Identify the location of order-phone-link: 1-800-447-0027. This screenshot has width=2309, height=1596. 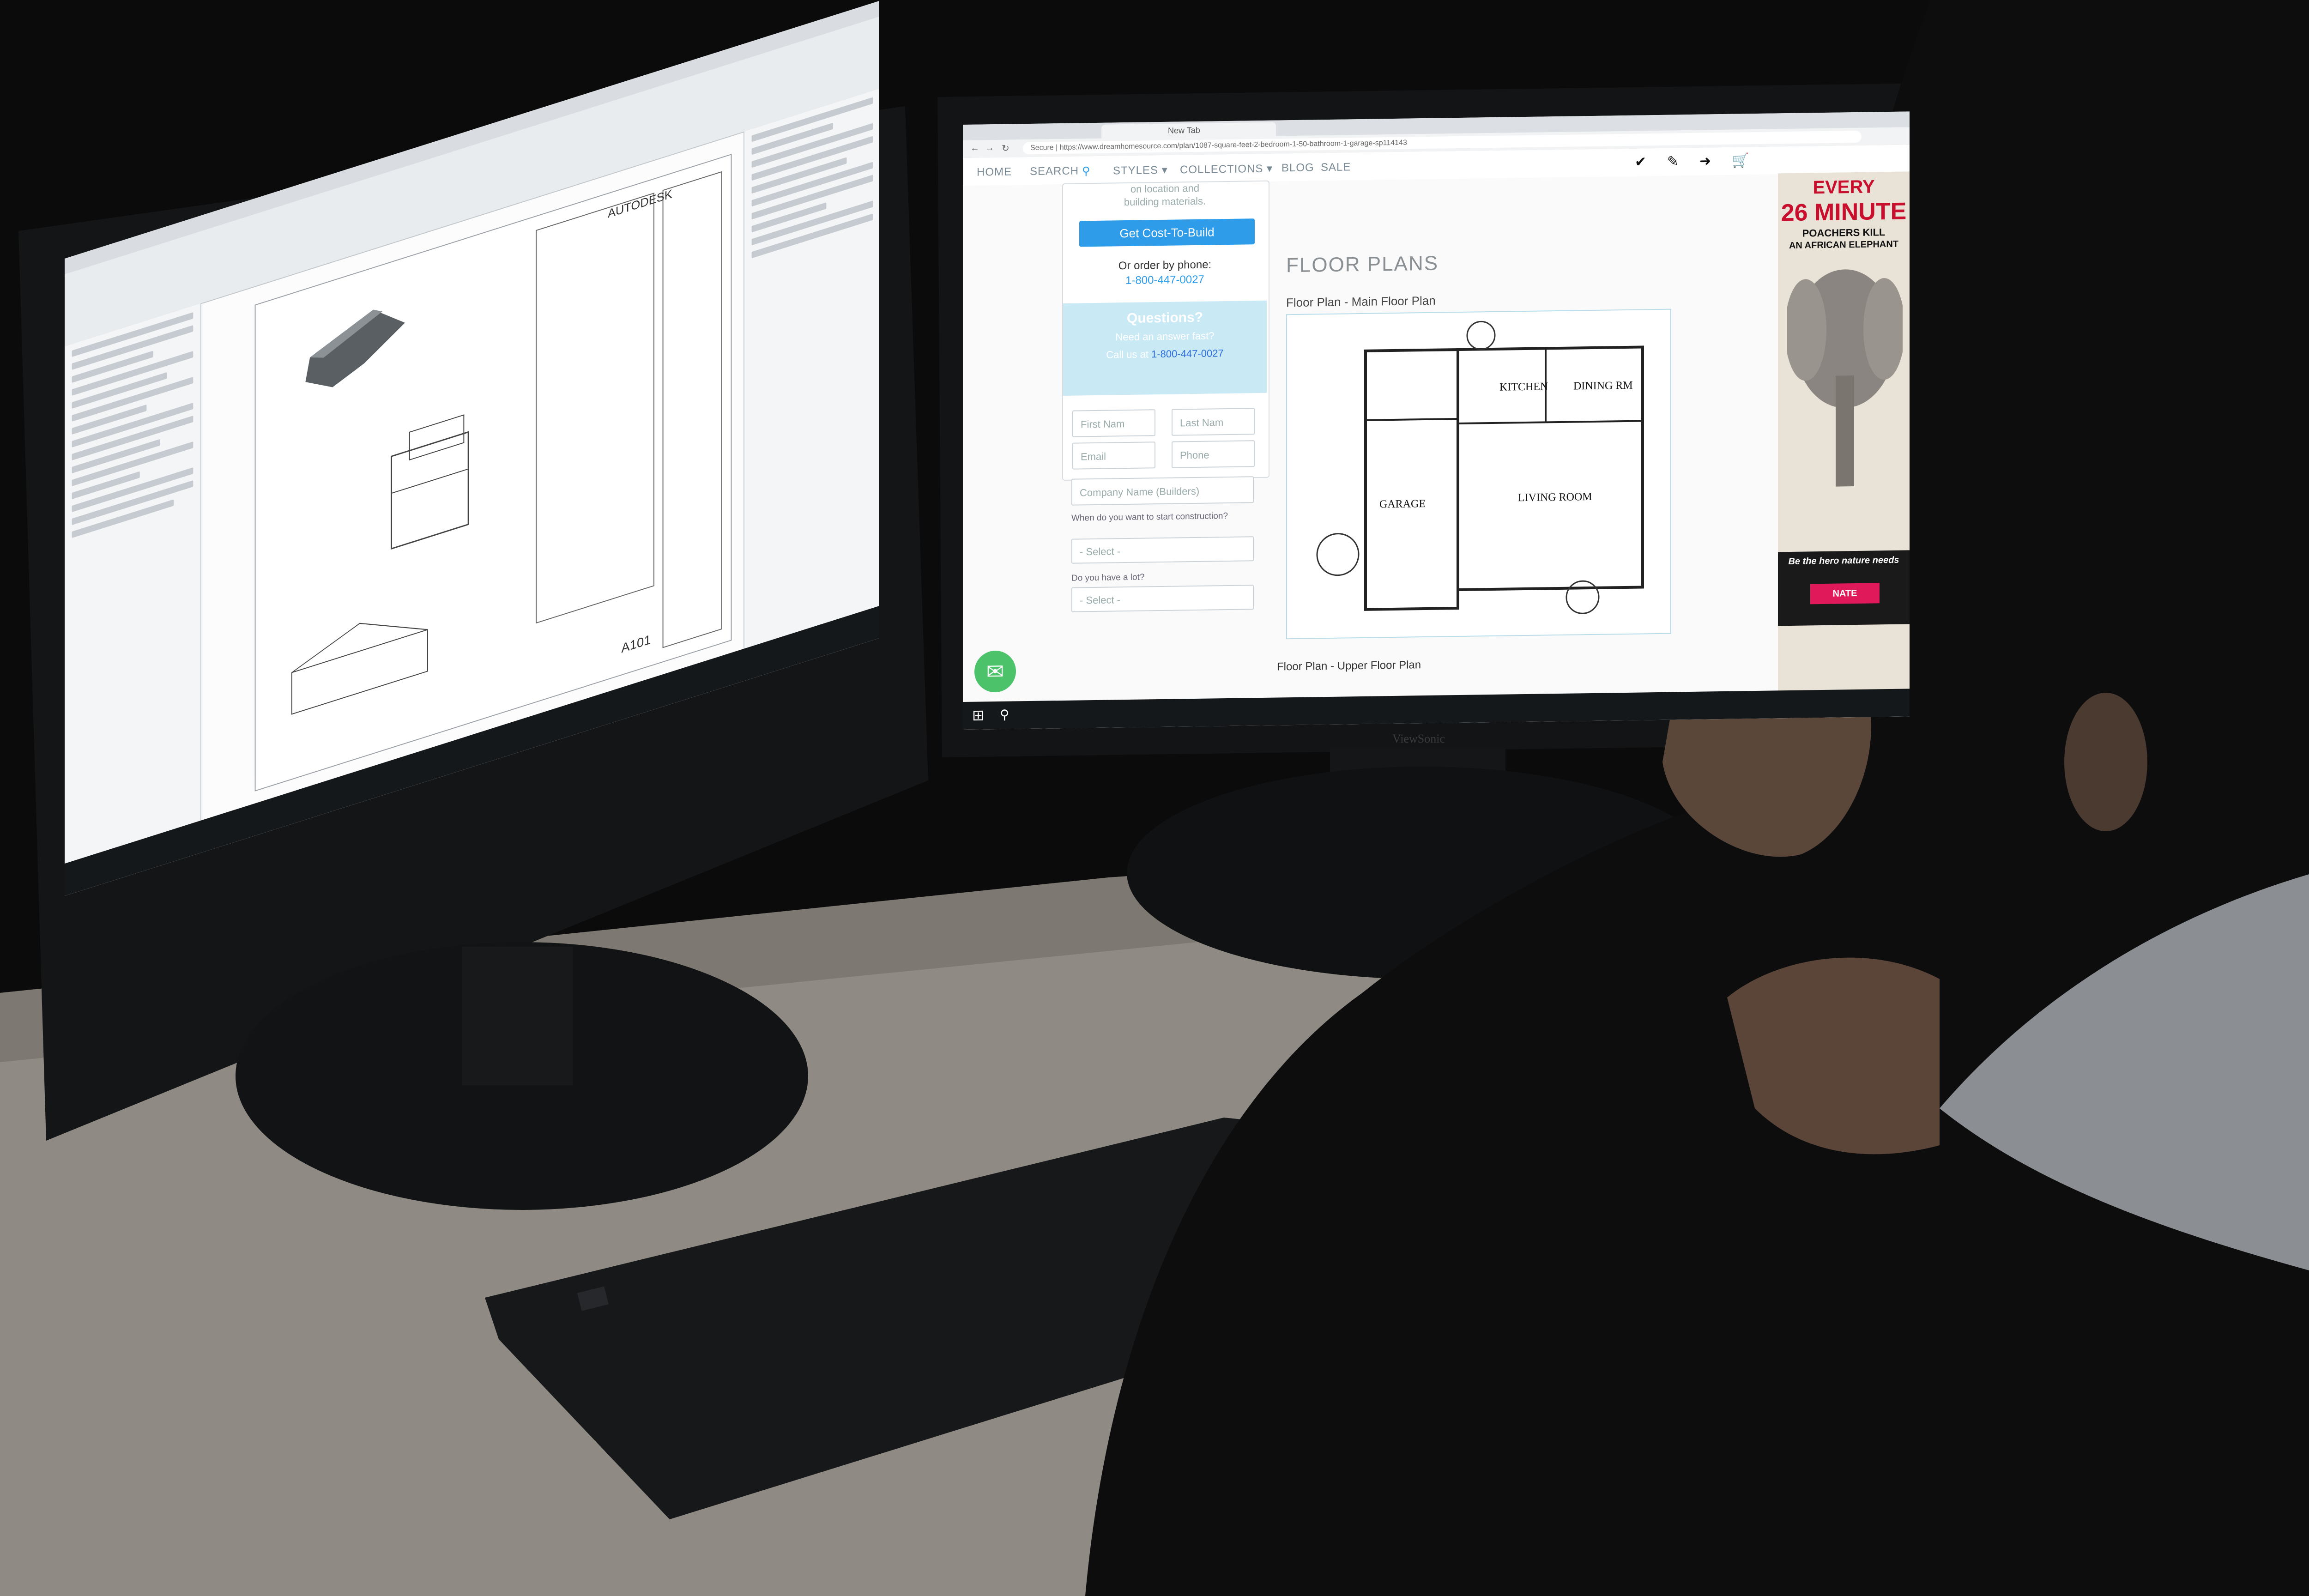
(1165, 280).